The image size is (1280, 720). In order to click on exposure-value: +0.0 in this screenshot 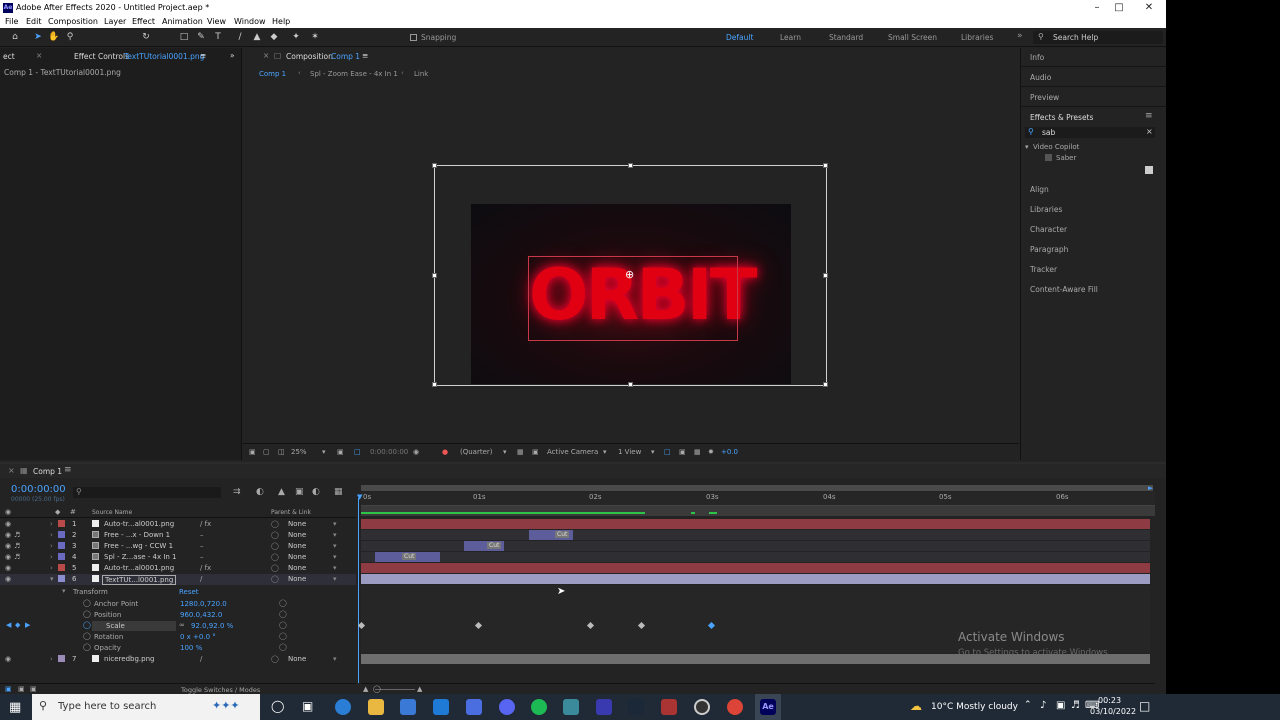, I will do `click(729, 452)`.